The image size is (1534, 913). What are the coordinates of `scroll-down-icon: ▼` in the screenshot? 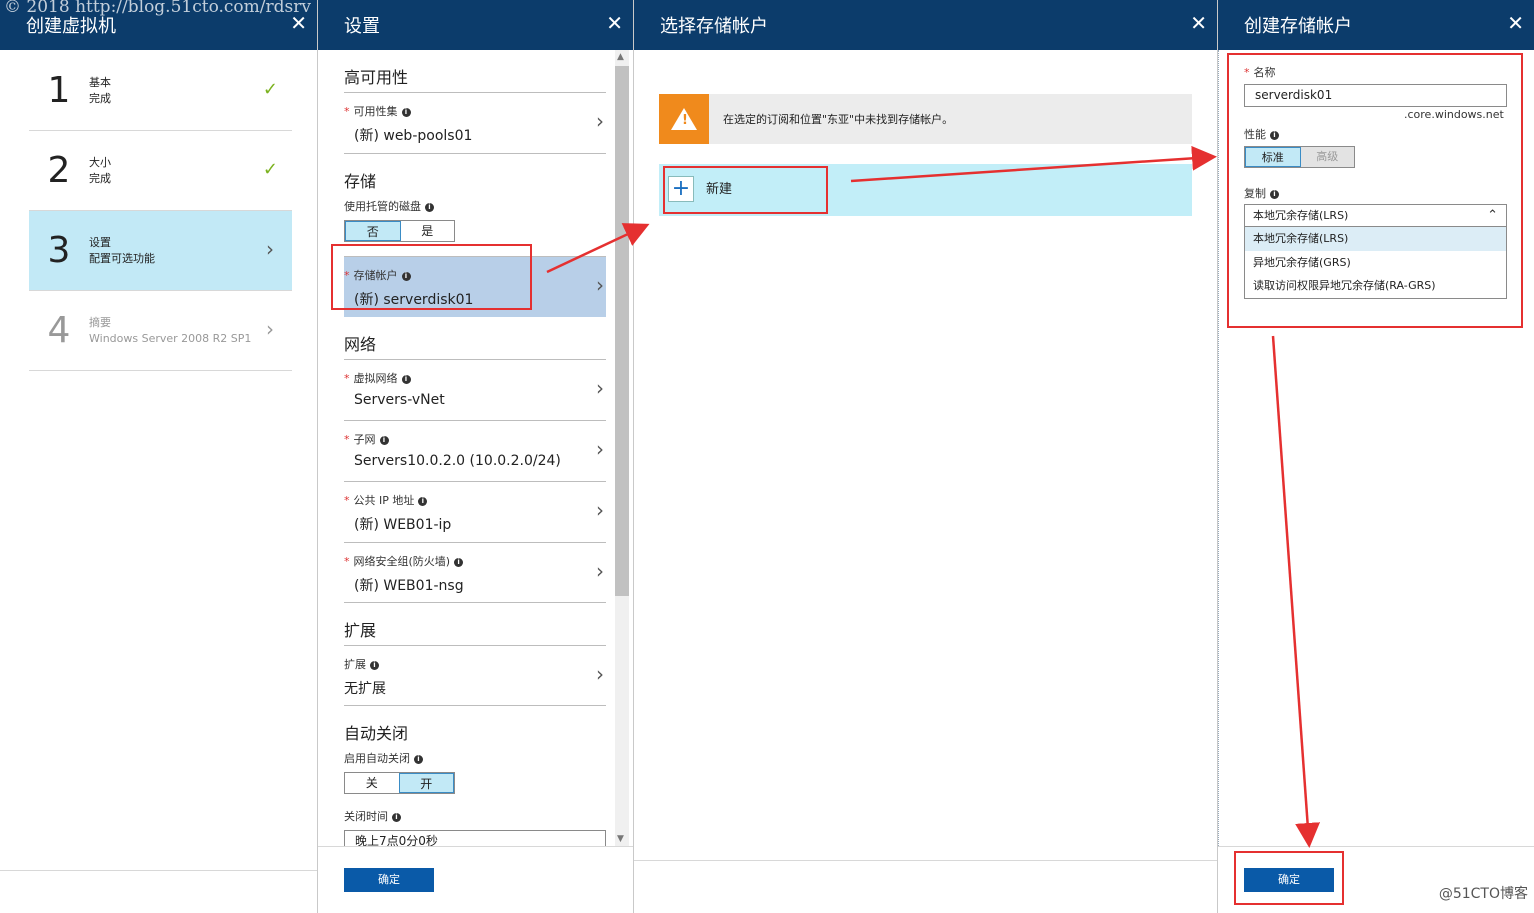 It's located at (620, 839).